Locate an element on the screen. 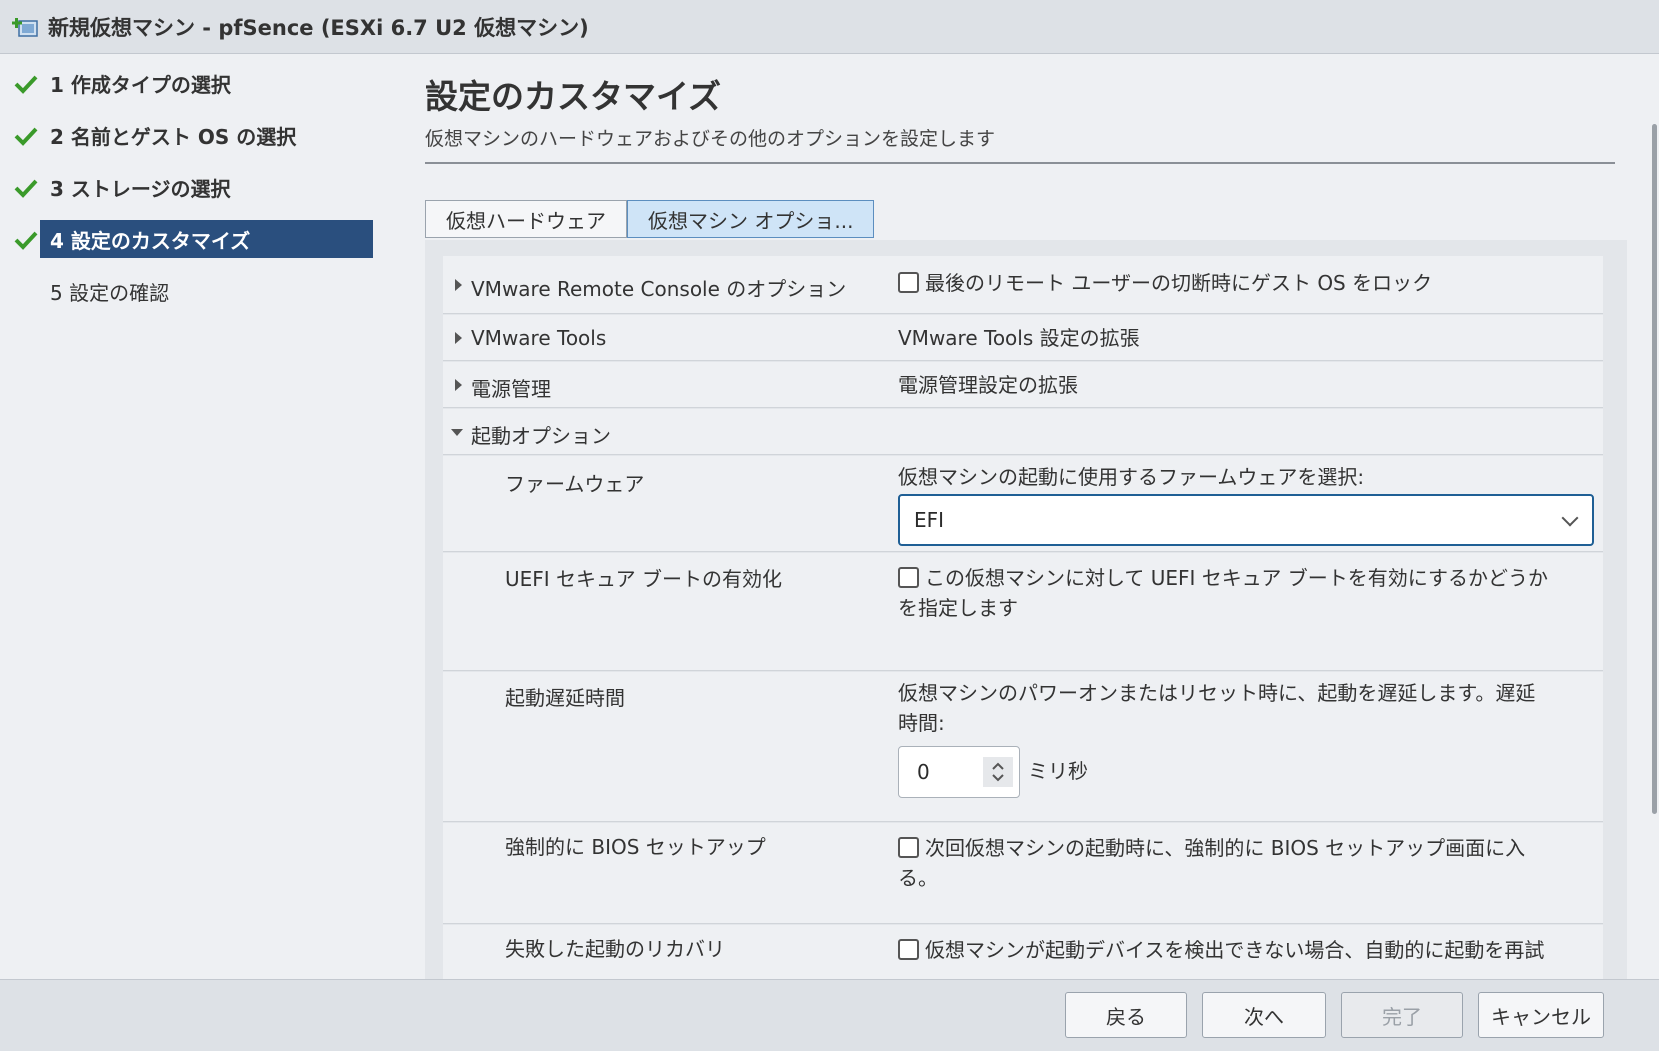  step-3-select-storage: 3 ストレージの選択 is located at coordinates (206, 187).